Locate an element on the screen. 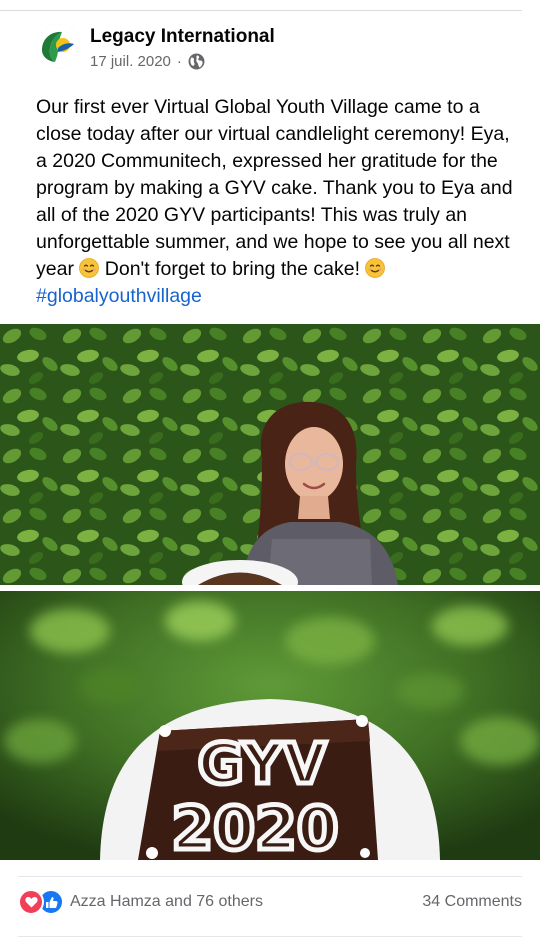 This screenshot has height=942, width=540. love-icon is located at coordinates (31, 902).